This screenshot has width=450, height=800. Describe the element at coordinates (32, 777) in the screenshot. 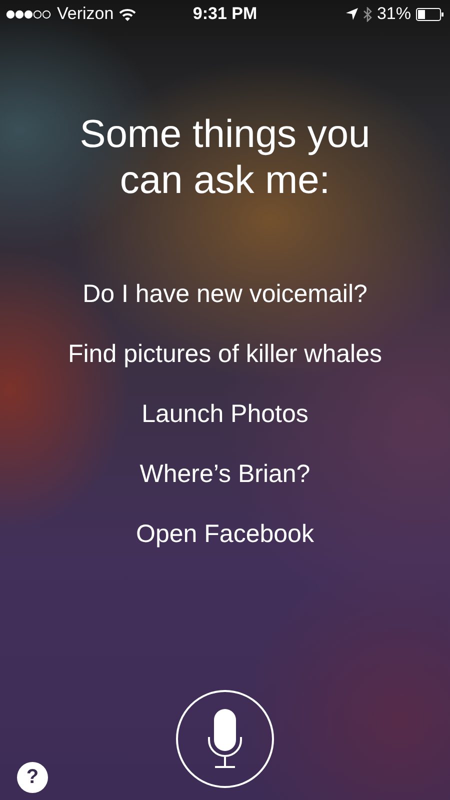

I see `help-button: ?` at that location.